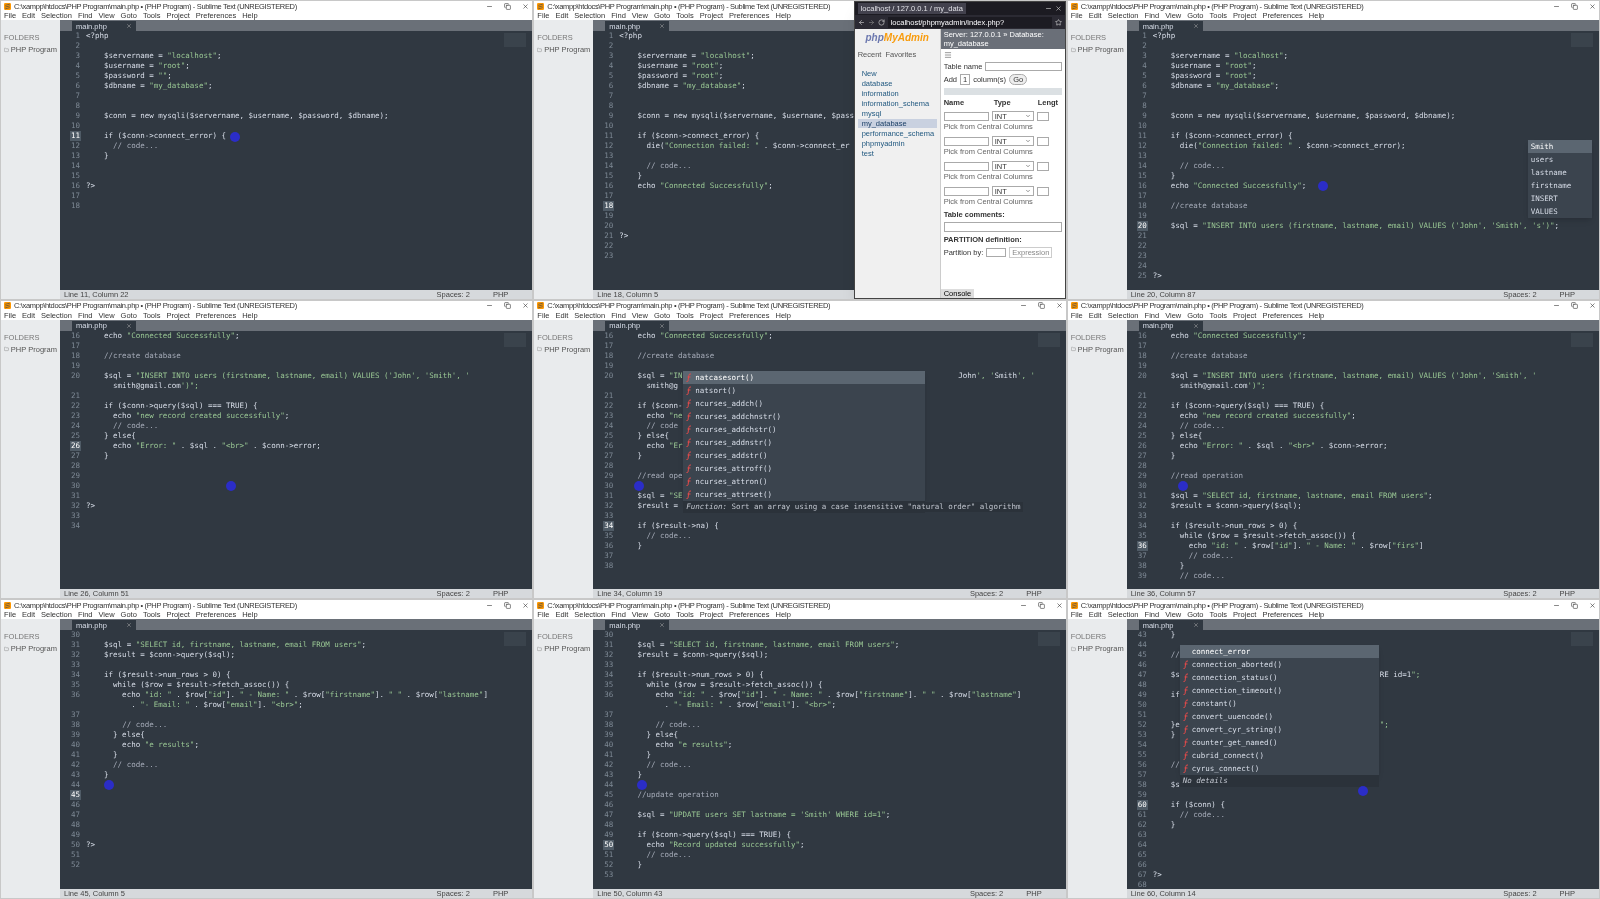 The height and width of the screenshot is (899, 1600). I want to click on partition-select, so click(996, 252).